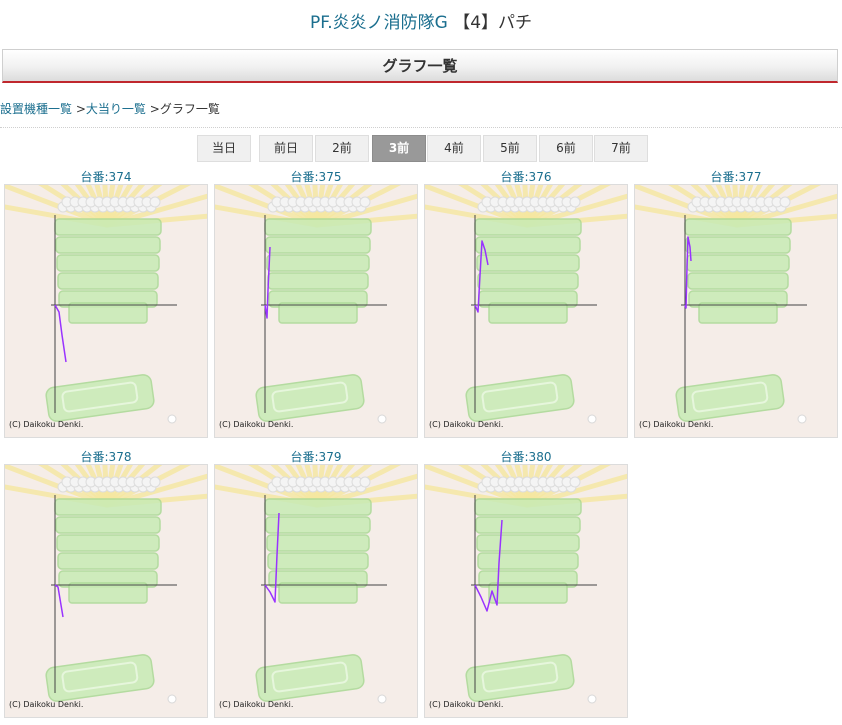 This screenshot has width=842, height=725. What do you see at coordinates (116, 109) in the screenshot?
I see `breadcrumb-link-jackpot-list: 大当り一覧` at bounding box center [116, 109].